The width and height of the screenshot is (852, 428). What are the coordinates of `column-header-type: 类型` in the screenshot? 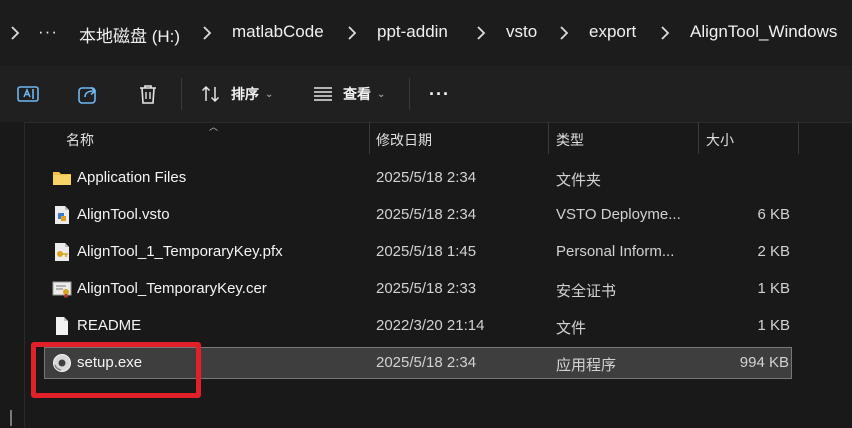 It's located at (570, 140).